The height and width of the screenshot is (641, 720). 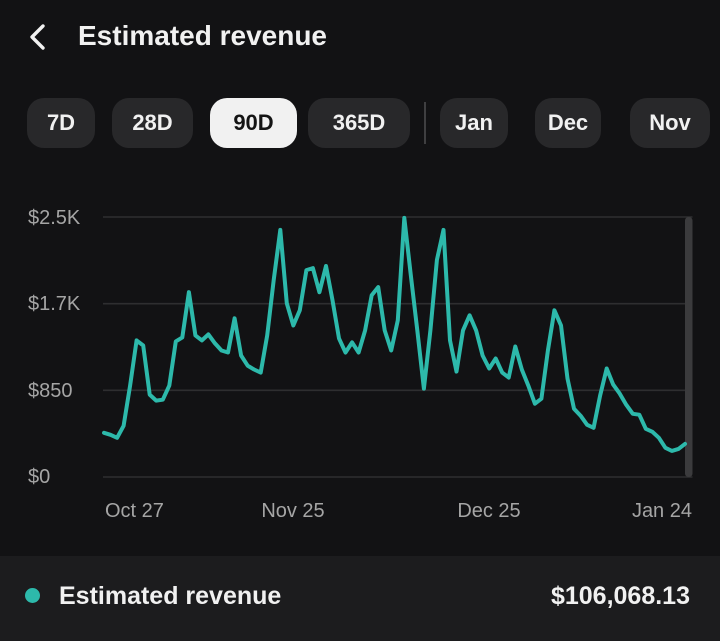 What do you see at coordinates (425, 123) in the screenshot?
I see `pill-group-divider` at bounding box center [425, 123].